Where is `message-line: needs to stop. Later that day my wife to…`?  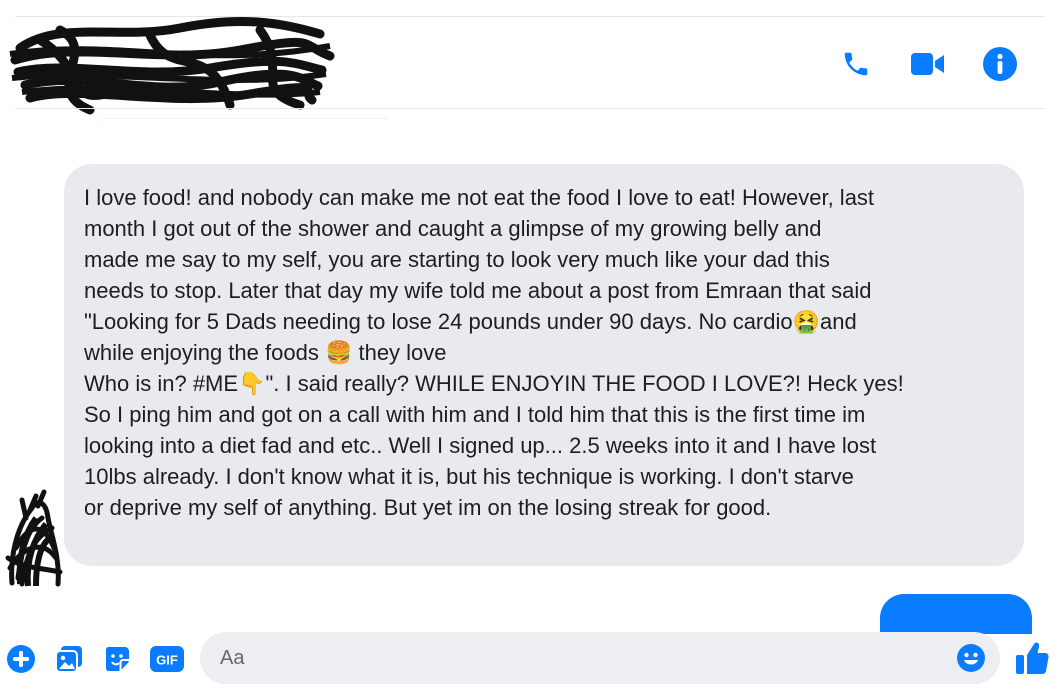 message-line: needs to stop. Later that day my wife to… is located at coordinates (478, 290).